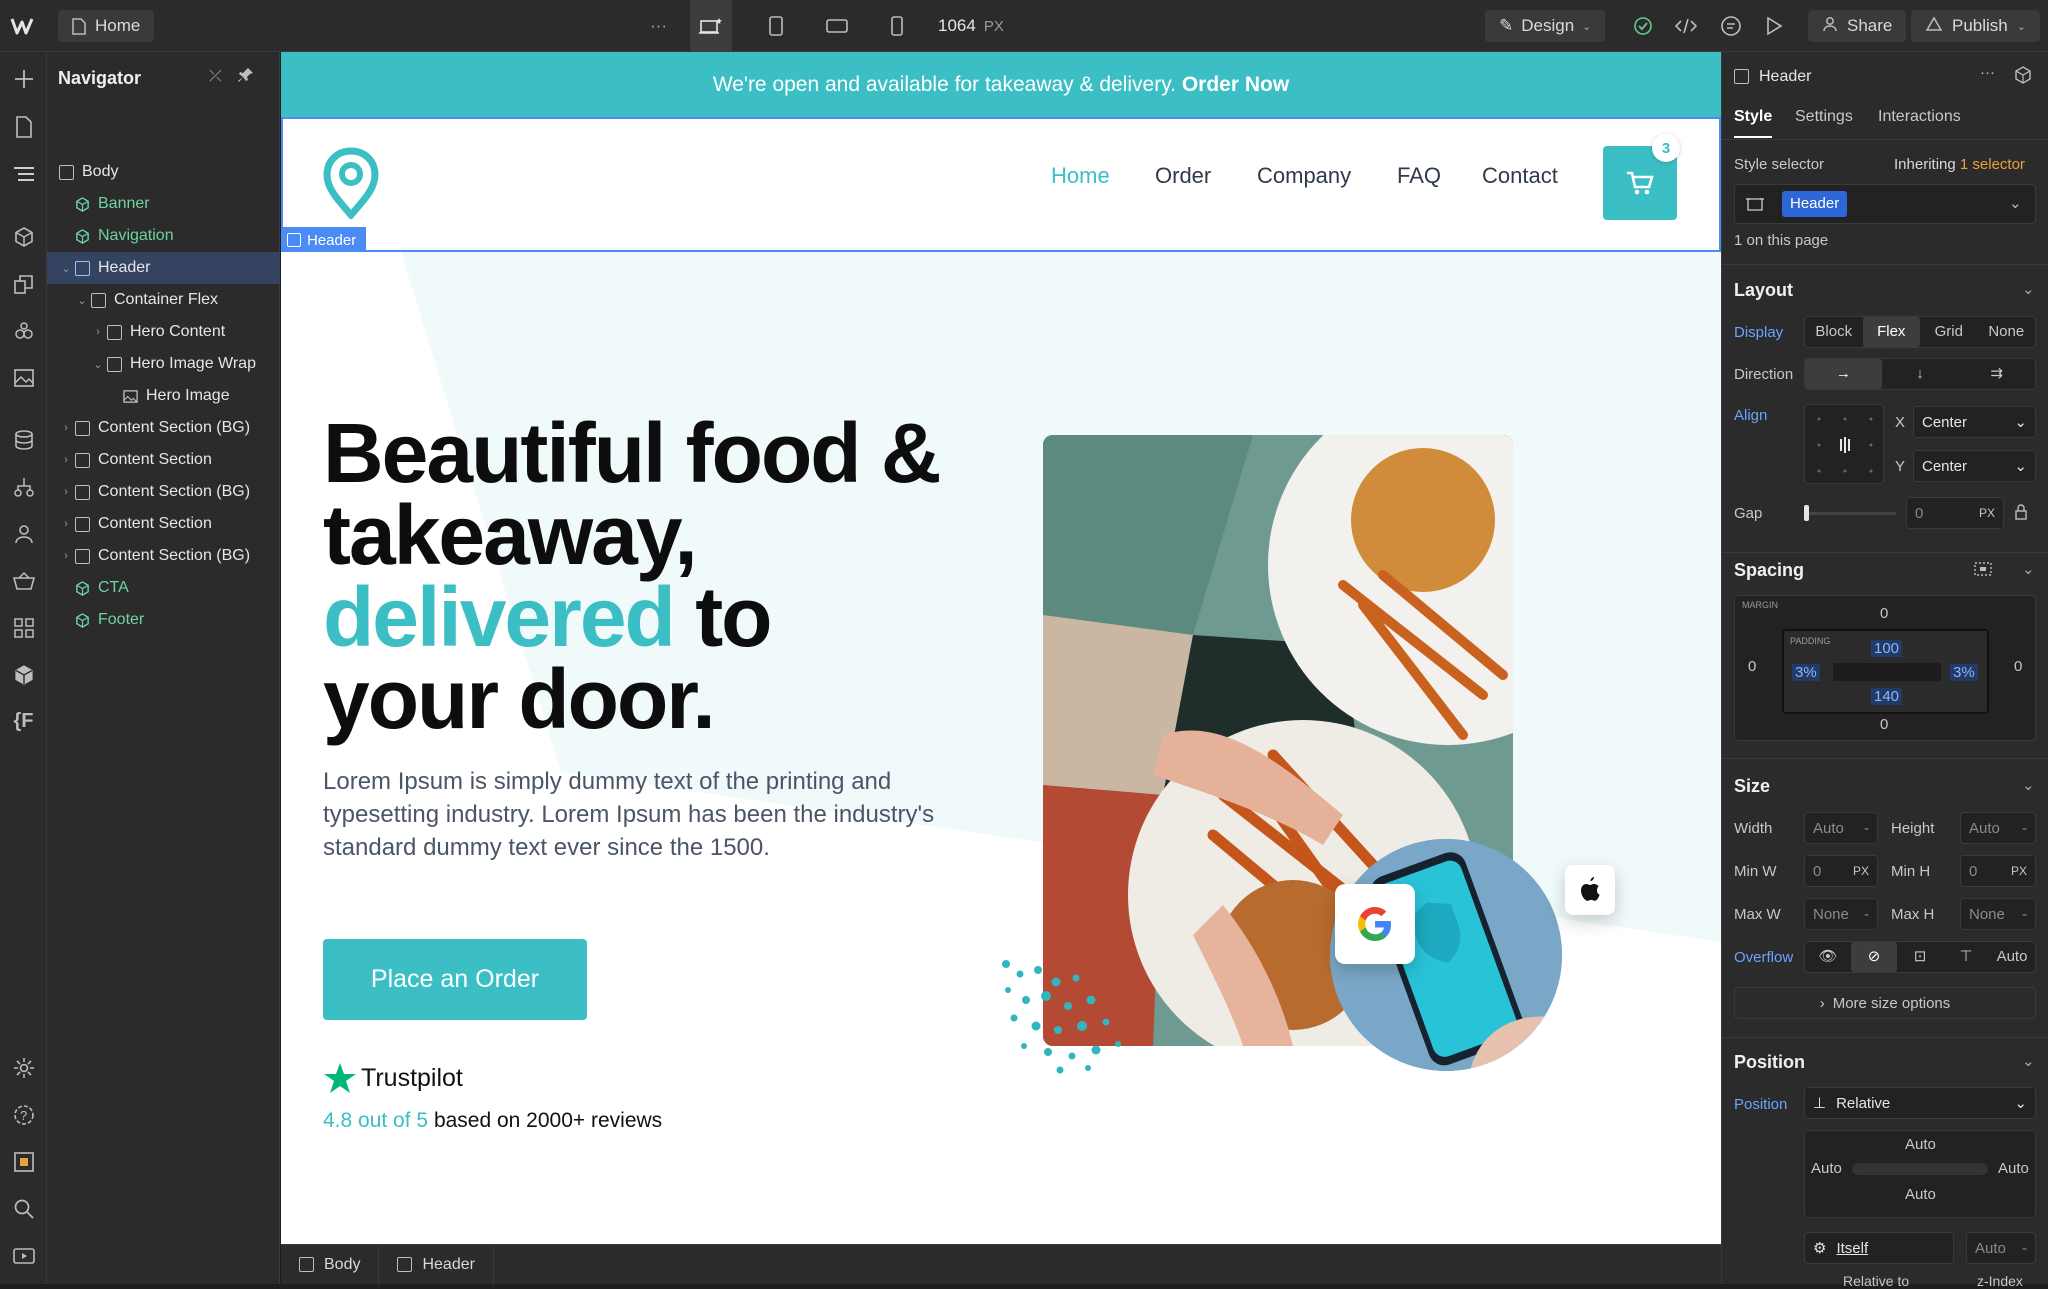  Describe the element at coordinates (1763, 290) in the screenshot. I see `layout-title: Layout` at that location.